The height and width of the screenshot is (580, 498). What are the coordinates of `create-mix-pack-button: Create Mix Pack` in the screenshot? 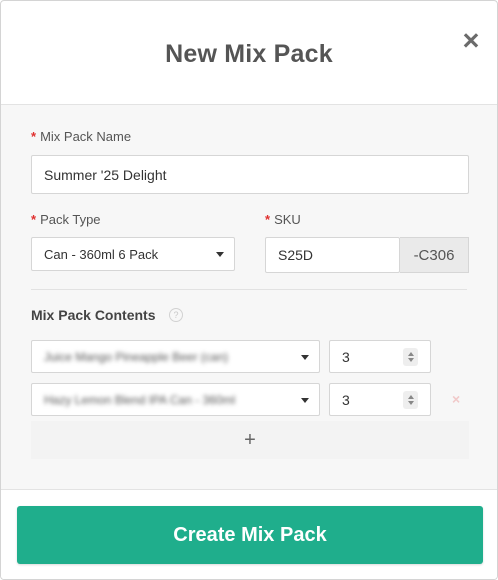 It's located at (250, 535).